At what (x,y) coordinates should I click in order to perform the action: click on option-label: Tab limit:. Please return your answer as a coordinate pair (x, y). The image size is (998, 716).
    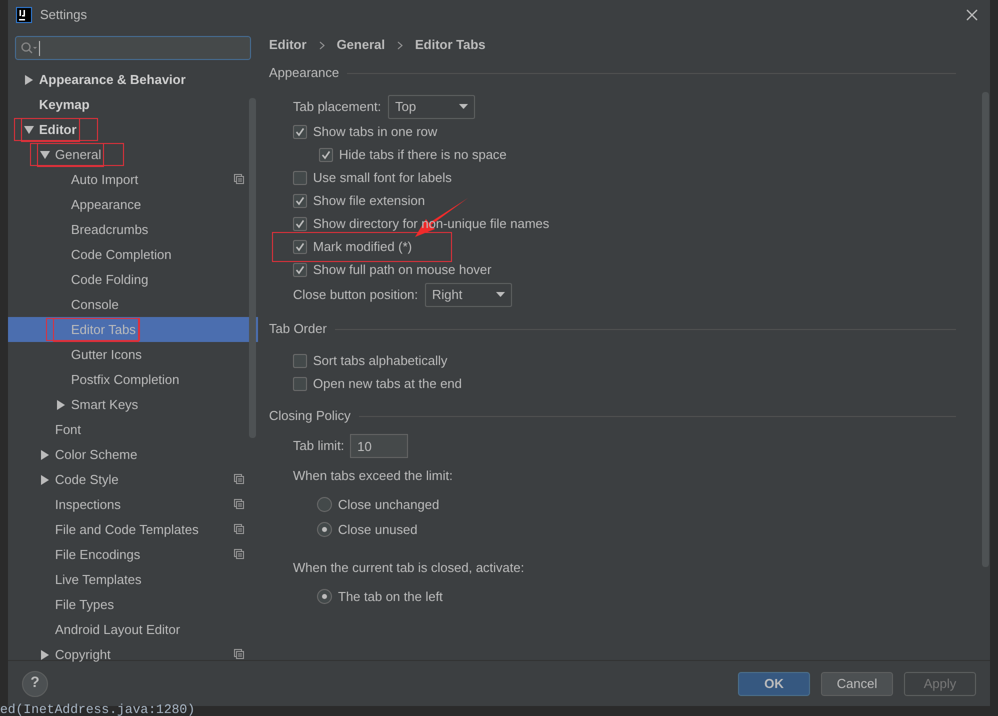
    Looking at the image, I should click on (318, 446).